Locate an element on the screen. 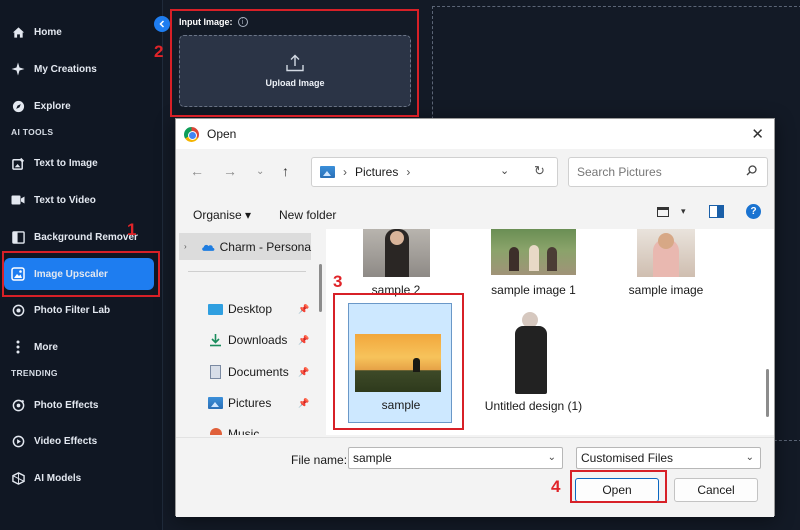  sidebar-item-label: Text to Image is located at coordinates (66, 163).